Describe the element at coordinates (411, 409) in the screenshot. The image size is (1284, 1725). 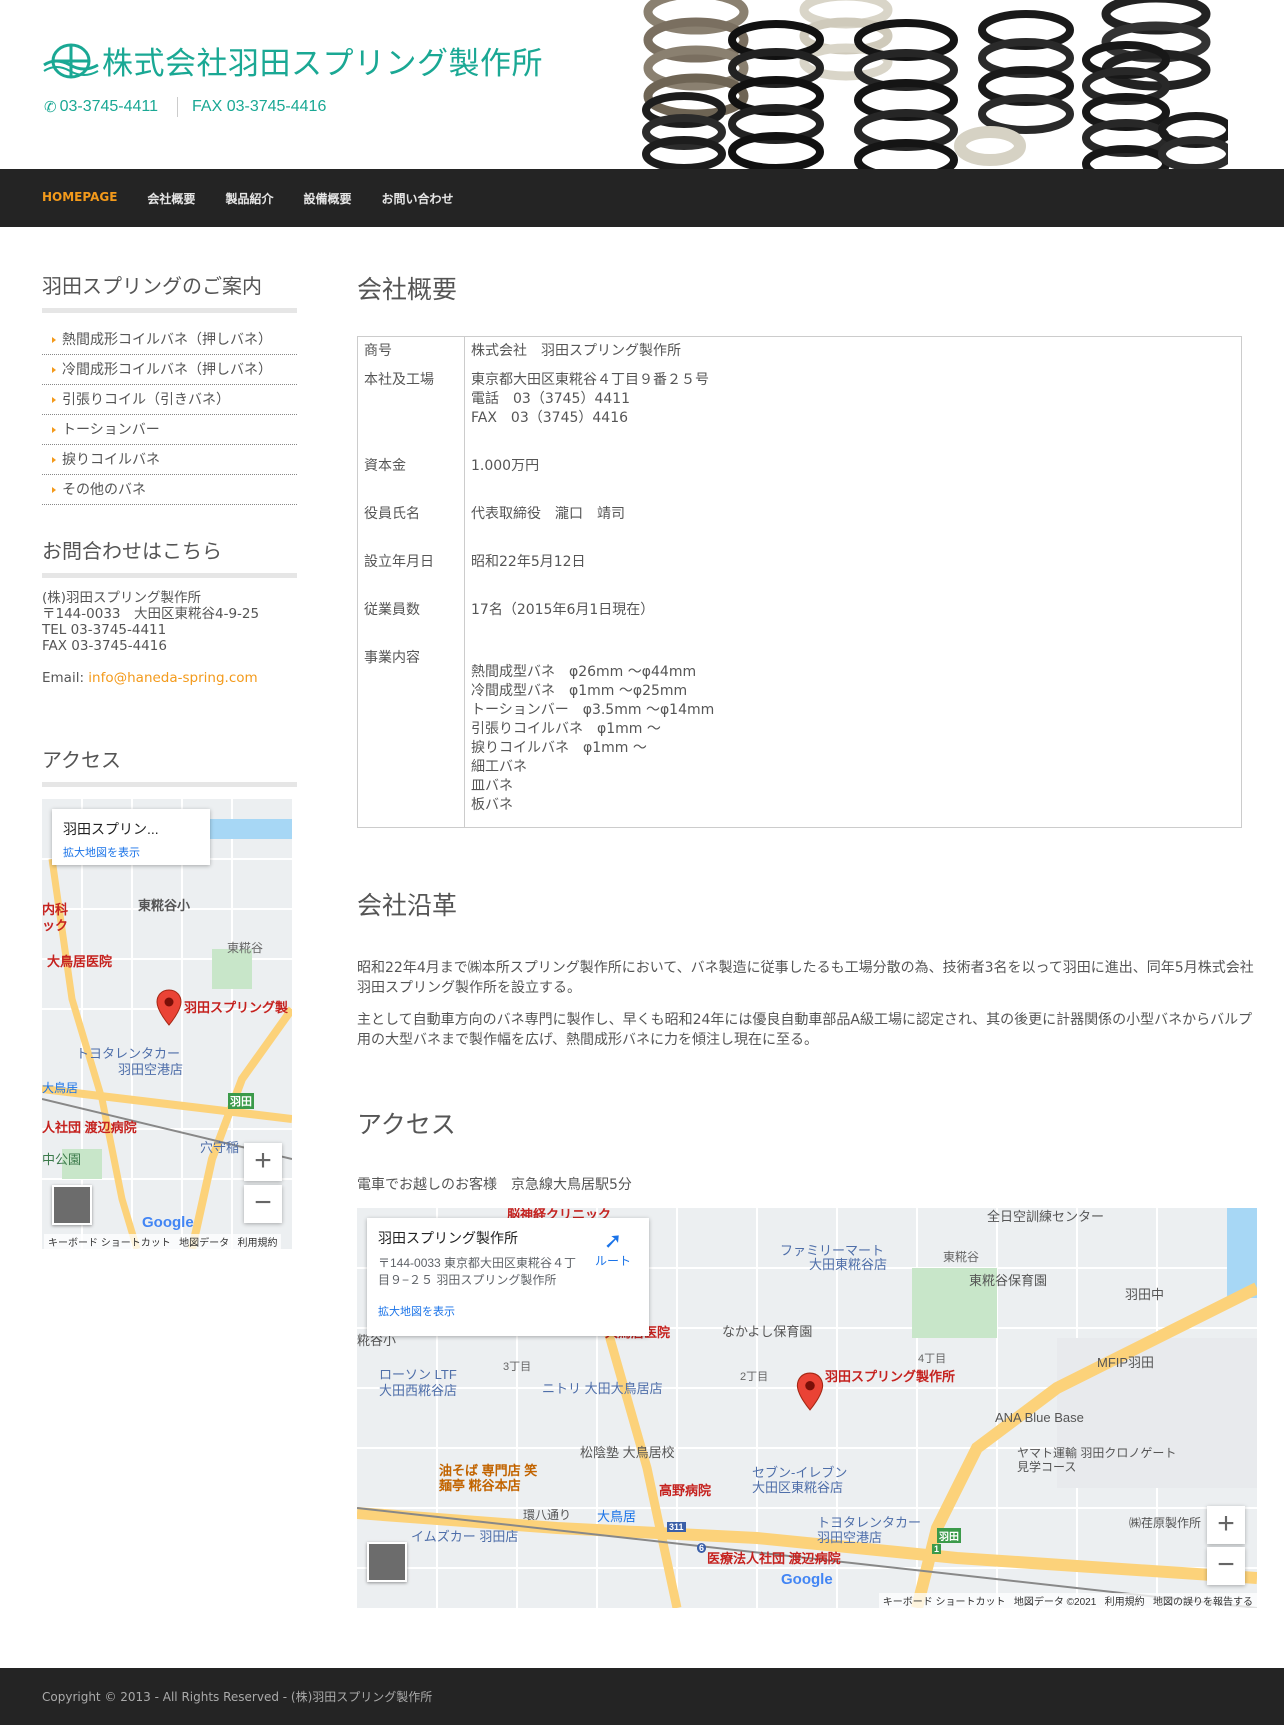
I see `table-label: 本社及工場` at that location.